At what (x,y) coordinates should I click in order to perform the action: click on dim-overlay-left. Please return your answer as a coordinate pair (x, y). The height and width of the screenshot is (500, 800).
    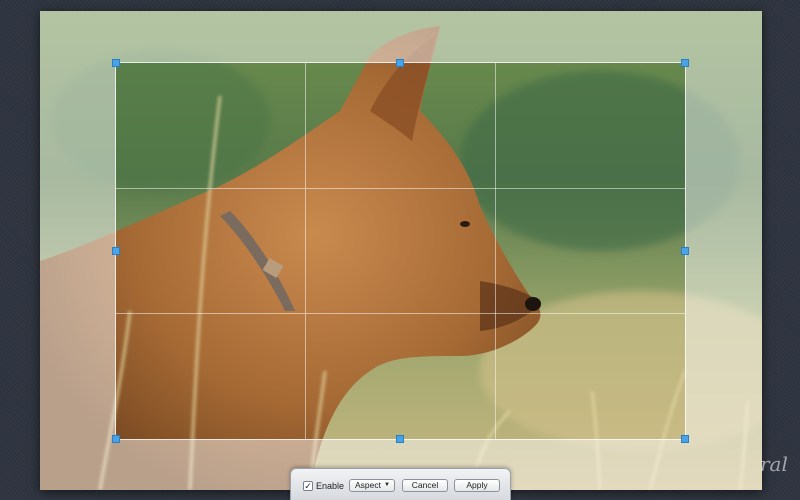
    Looking at the image, I should click on (78, 251).